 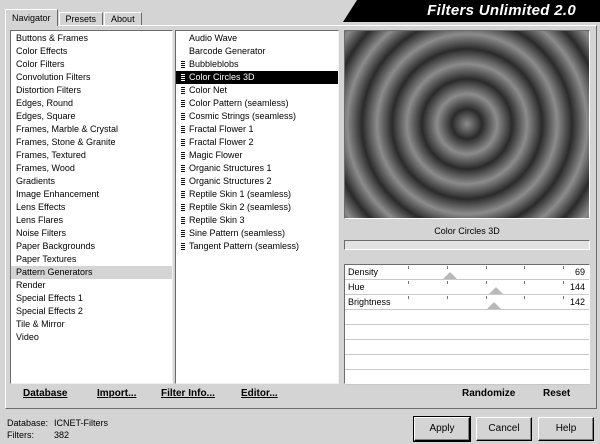 What do you see at coordinates (62, 435) in the screenshot?
I see `filters-status-value: 382` at bounding box center [62, 435].